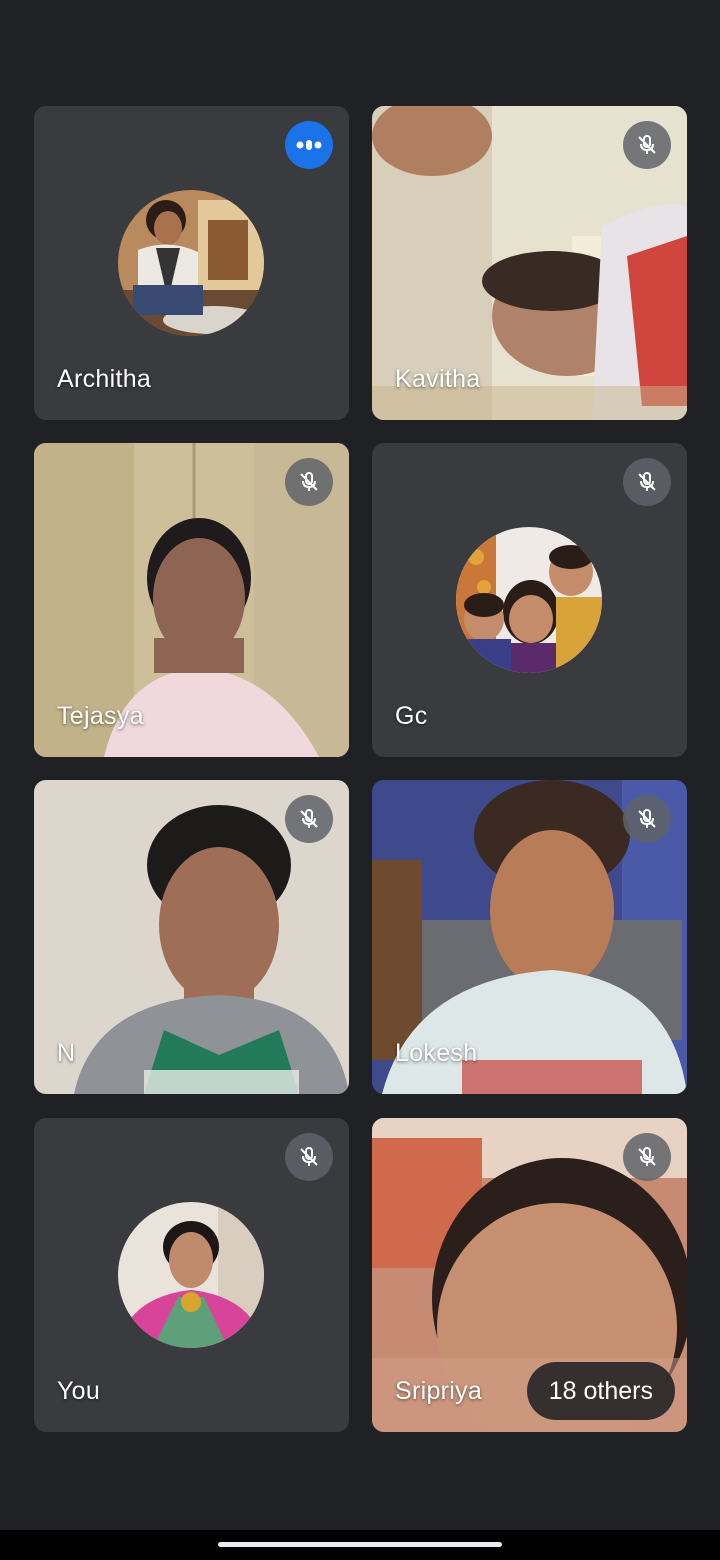  Describe the element at coordinates (79, 1391) in the screenshot. I see `participant-name: You` at that location.